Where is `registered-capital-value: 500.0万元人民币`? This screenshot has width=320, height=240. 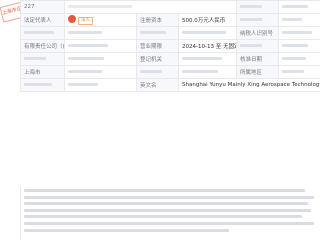
registered-capital-value: 500.0万元人民币 is located at coordinates (207, 20).